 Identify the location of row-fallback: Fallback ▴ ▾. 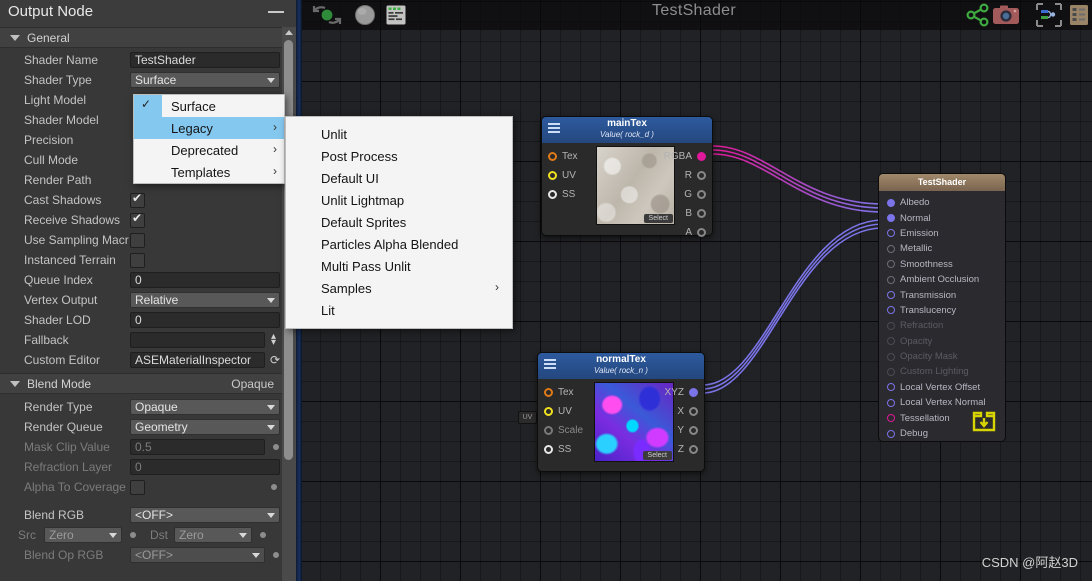
(148, 340).